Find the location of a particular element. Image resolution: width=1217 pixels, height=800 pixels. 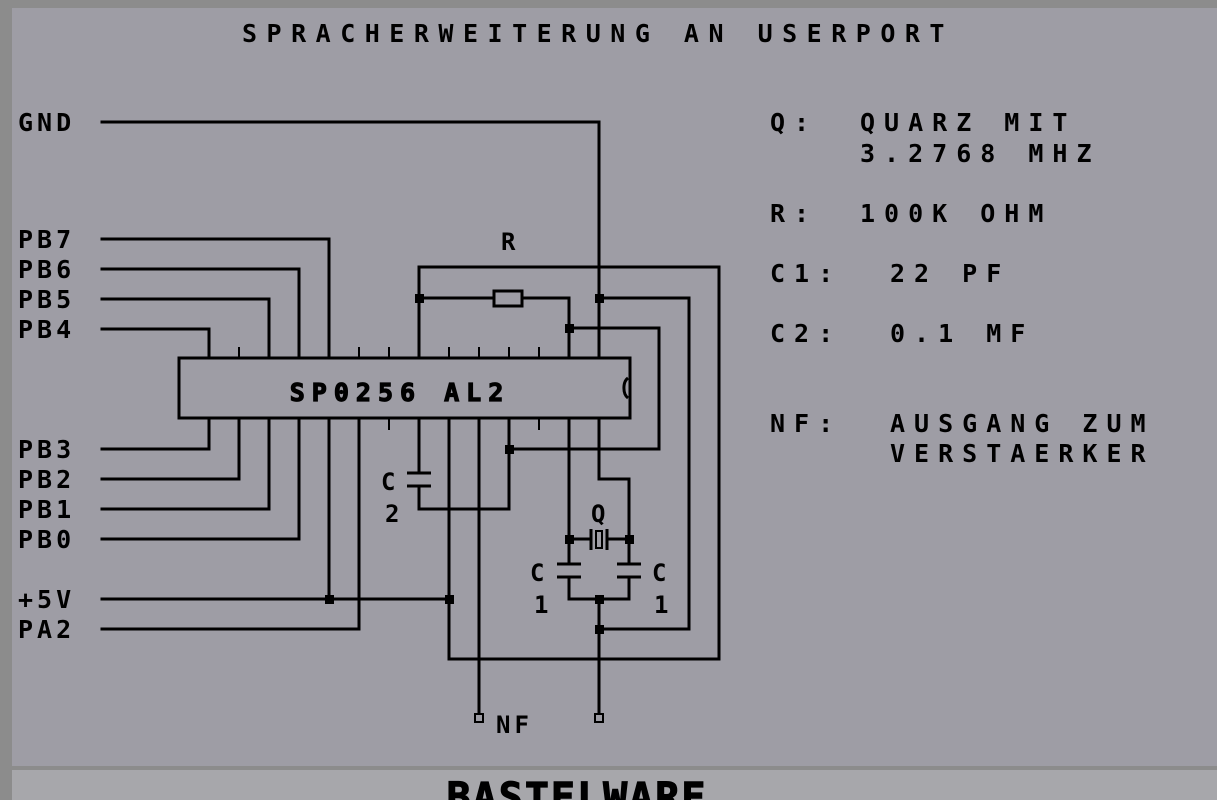

terminal-nf is located at coordinates (479, 718).